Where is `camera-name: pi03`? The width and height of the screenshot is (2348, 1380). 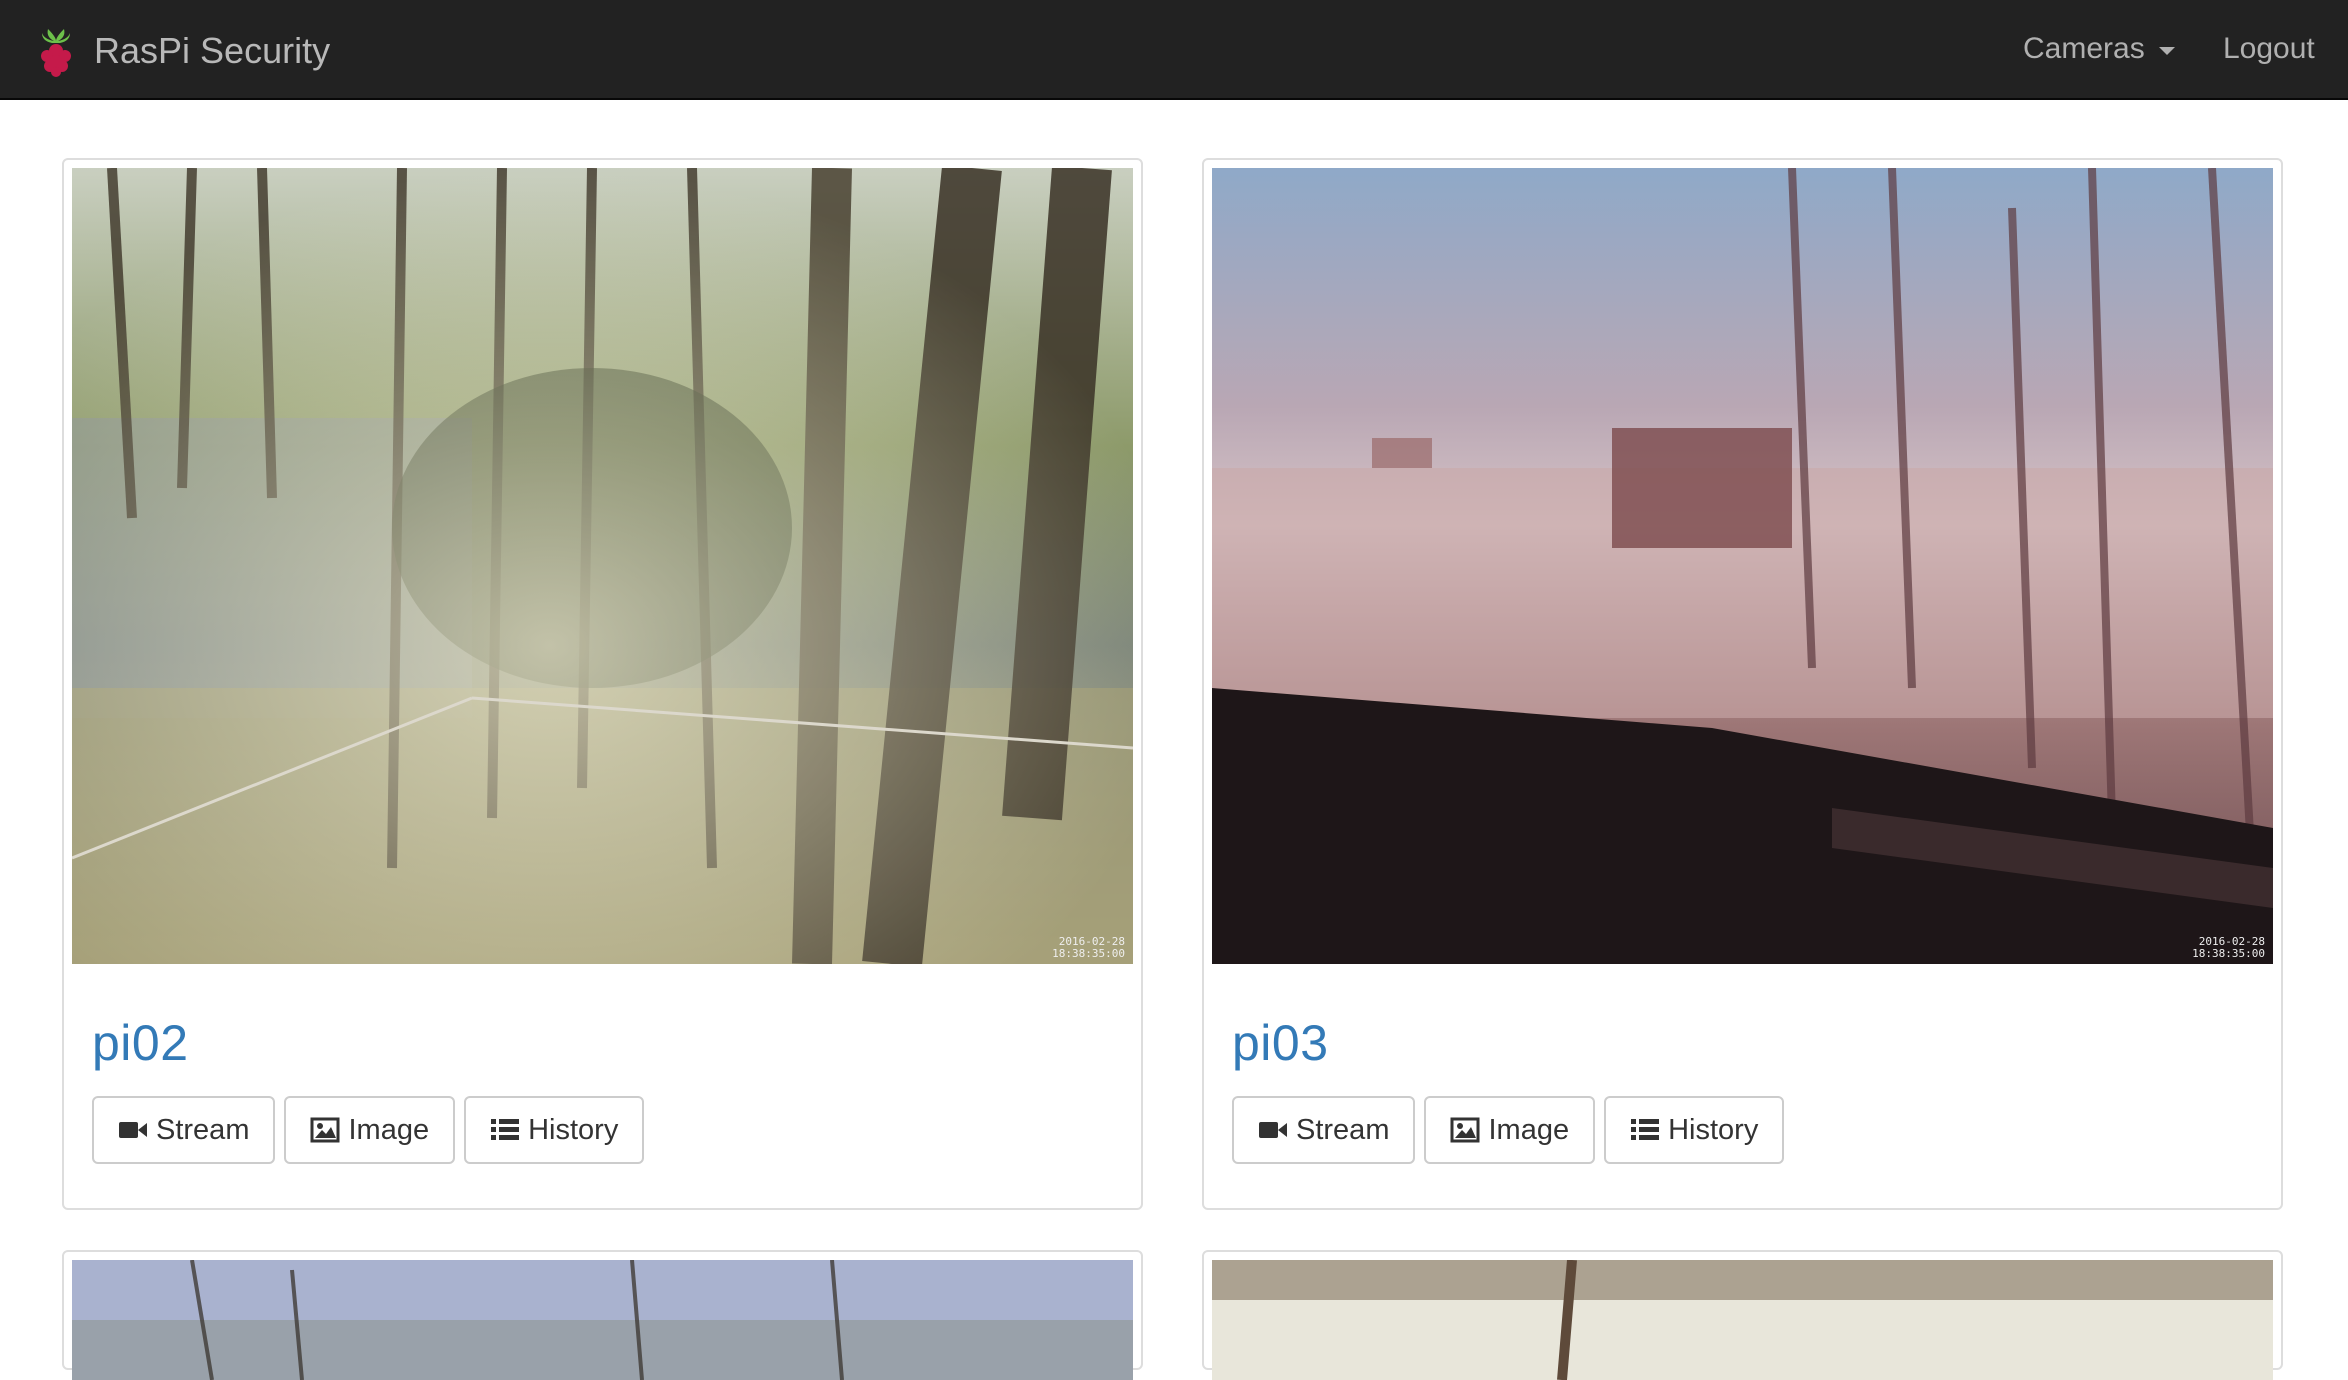
camera-name: pi03 is located at coordinates (1280, 1043).